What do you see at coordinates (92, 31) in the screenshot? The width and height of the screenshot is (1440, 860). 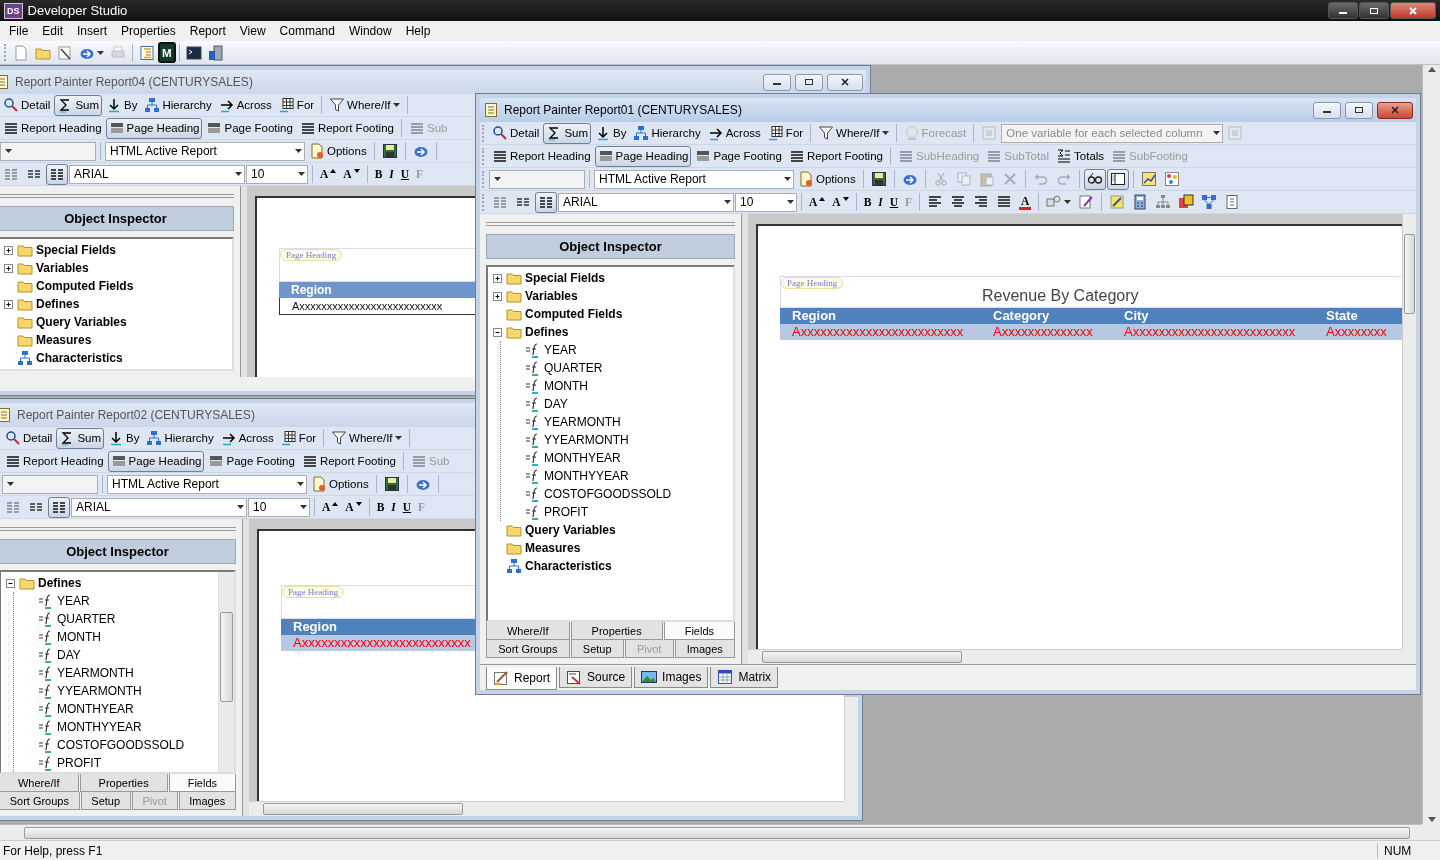 I see `menu-item: Insert` at bounding box center [92, 31].